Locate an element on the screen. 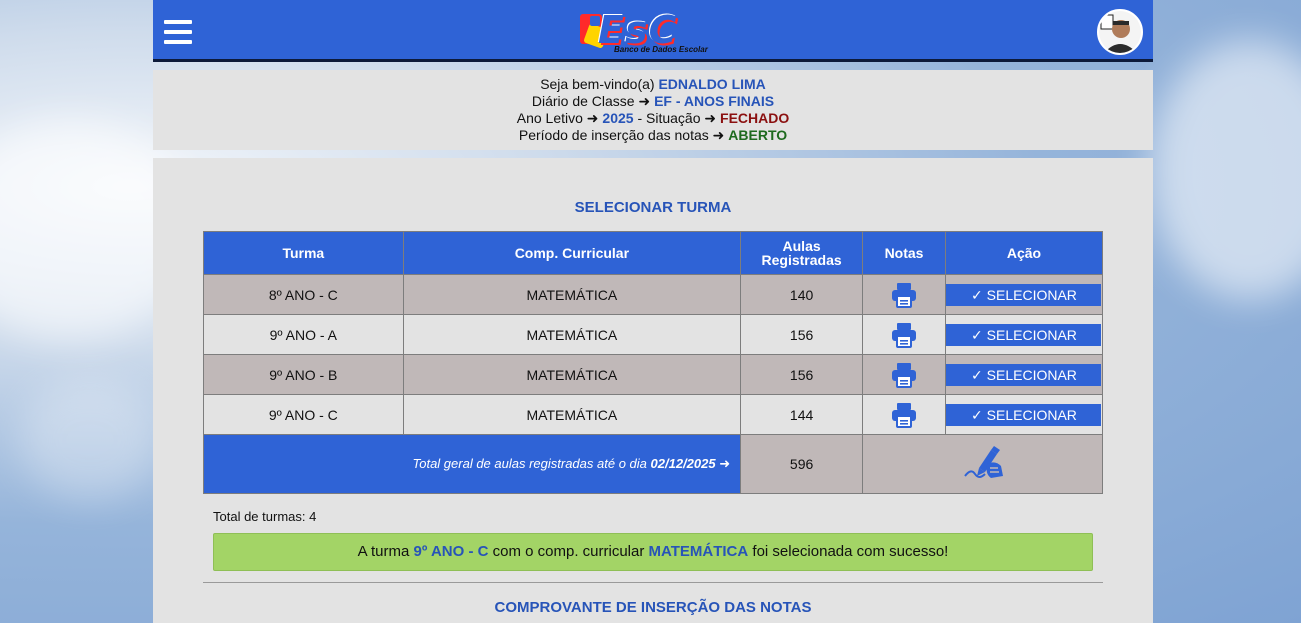 The image size is (1301, 623). situation-label: - Situação ➜ is located at coordinates (677, 118).